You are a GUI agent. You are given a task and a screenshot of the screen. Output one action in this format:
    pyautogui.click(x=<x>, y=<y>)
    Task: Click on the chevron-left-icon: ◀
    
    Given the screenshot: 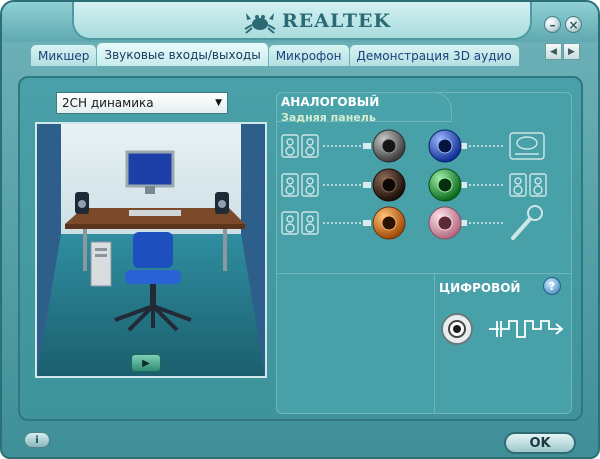 What is the action you would take?
    pyautogui.click(x=553, y=51)
    